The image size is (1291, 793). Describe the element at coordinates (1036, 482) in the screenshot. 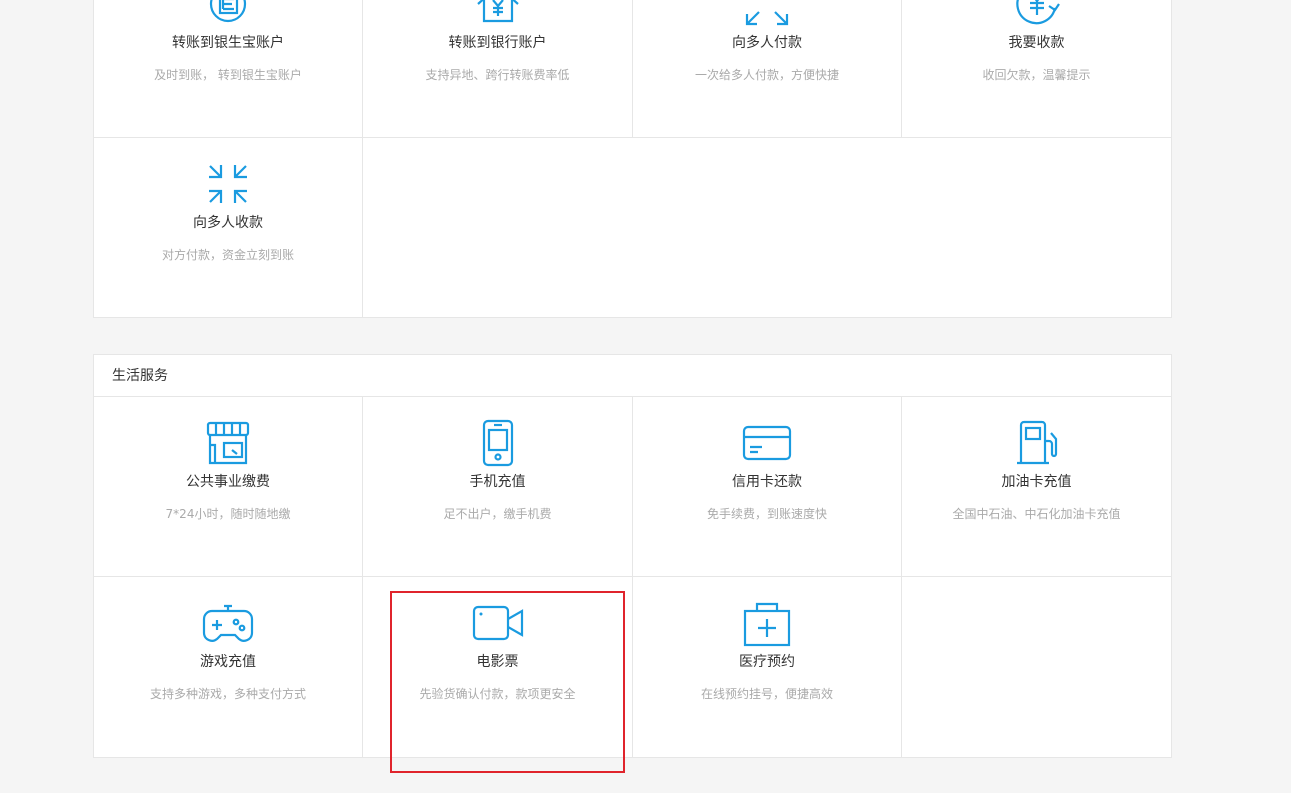

I see `service-title: 加油卡充值` at that location.